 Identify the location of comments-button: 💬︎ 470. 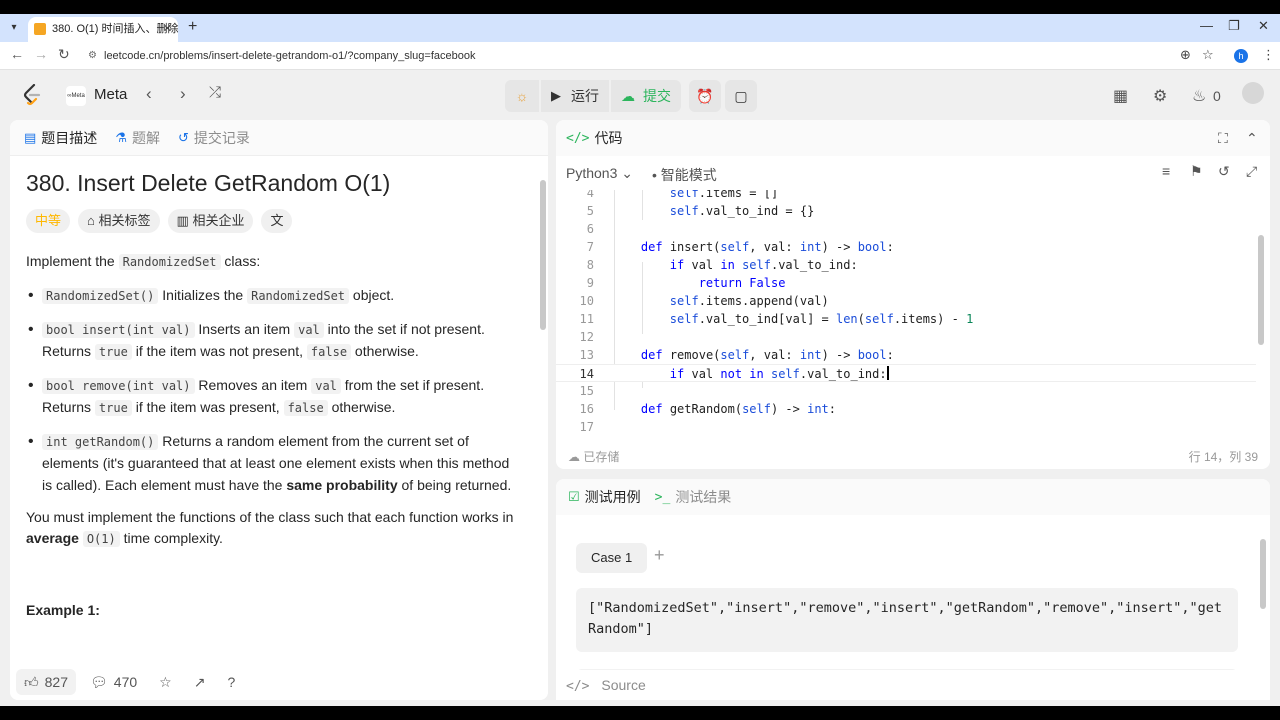
(113, 682).